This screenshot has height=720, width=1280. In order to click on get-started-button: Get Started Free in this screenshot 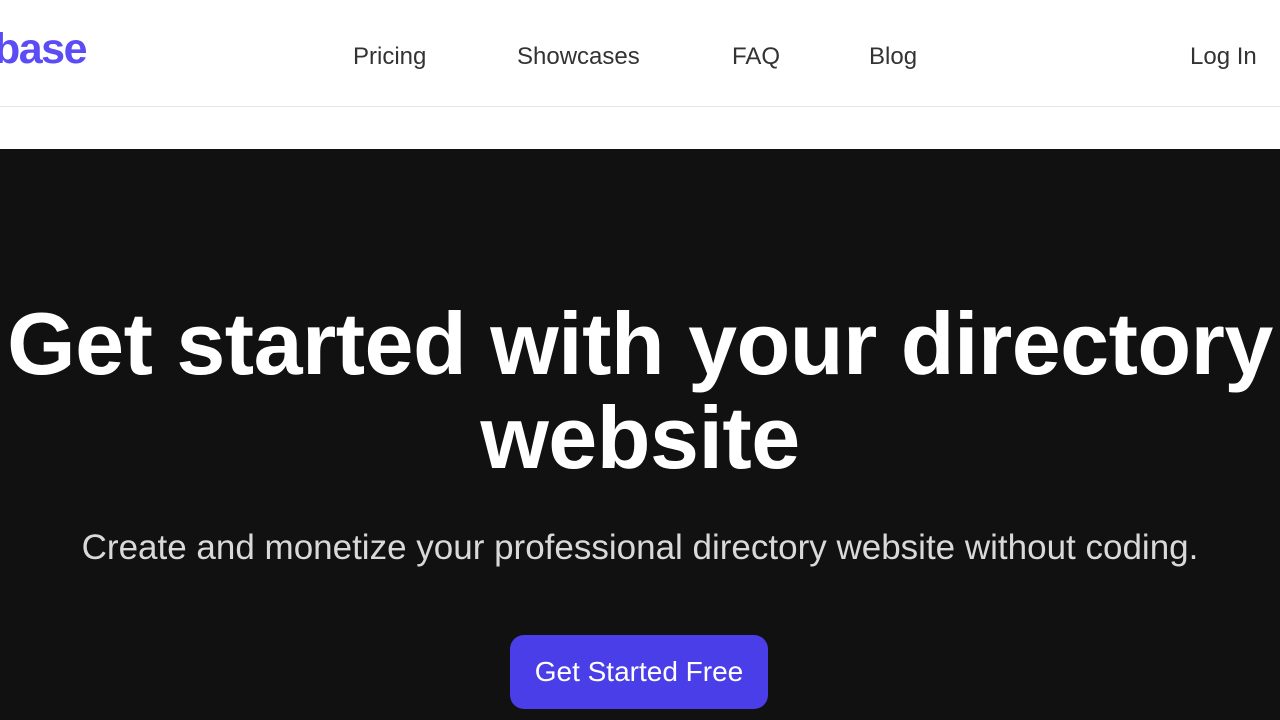, I will do `click(639, 672)`.